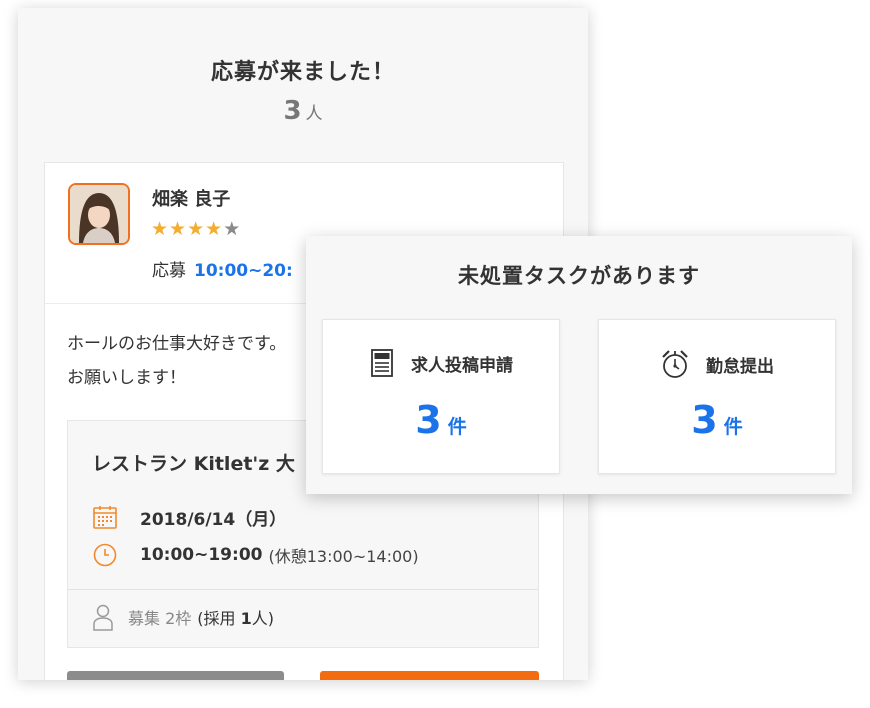  I want to click on job-date: 2018/6/14（月）, so click(213, 519).